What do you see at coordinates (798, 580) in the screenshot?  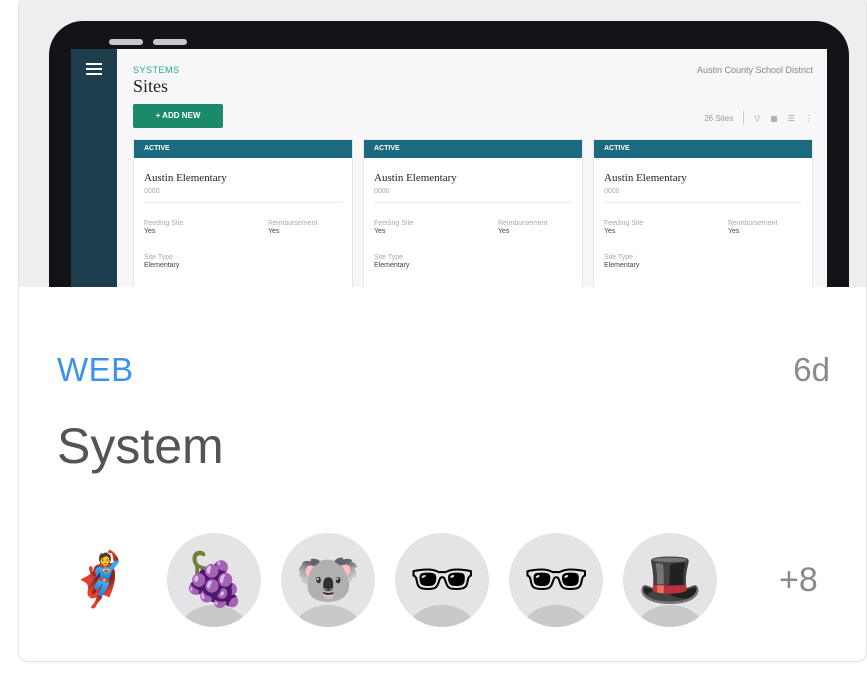 I see `more-members-count: +8` at bounding box center [798, 580].